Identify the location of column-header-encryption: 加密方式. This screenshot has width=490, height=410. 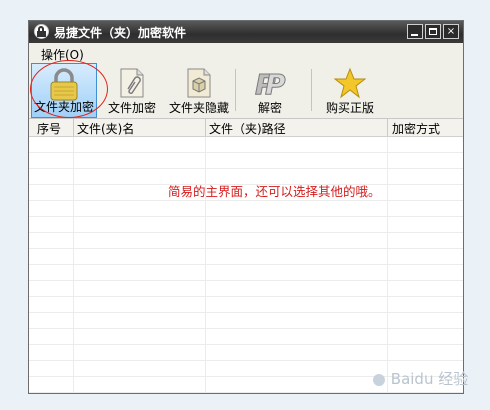
(416, 128).